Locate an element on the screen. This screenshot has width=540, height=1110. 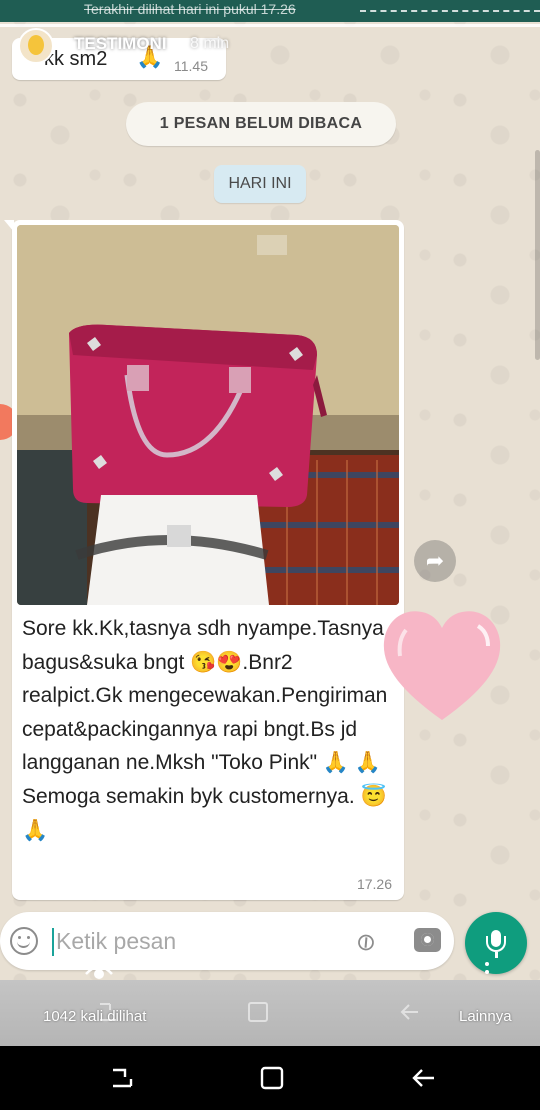
home-icon is located at coordinates (272, 1078).